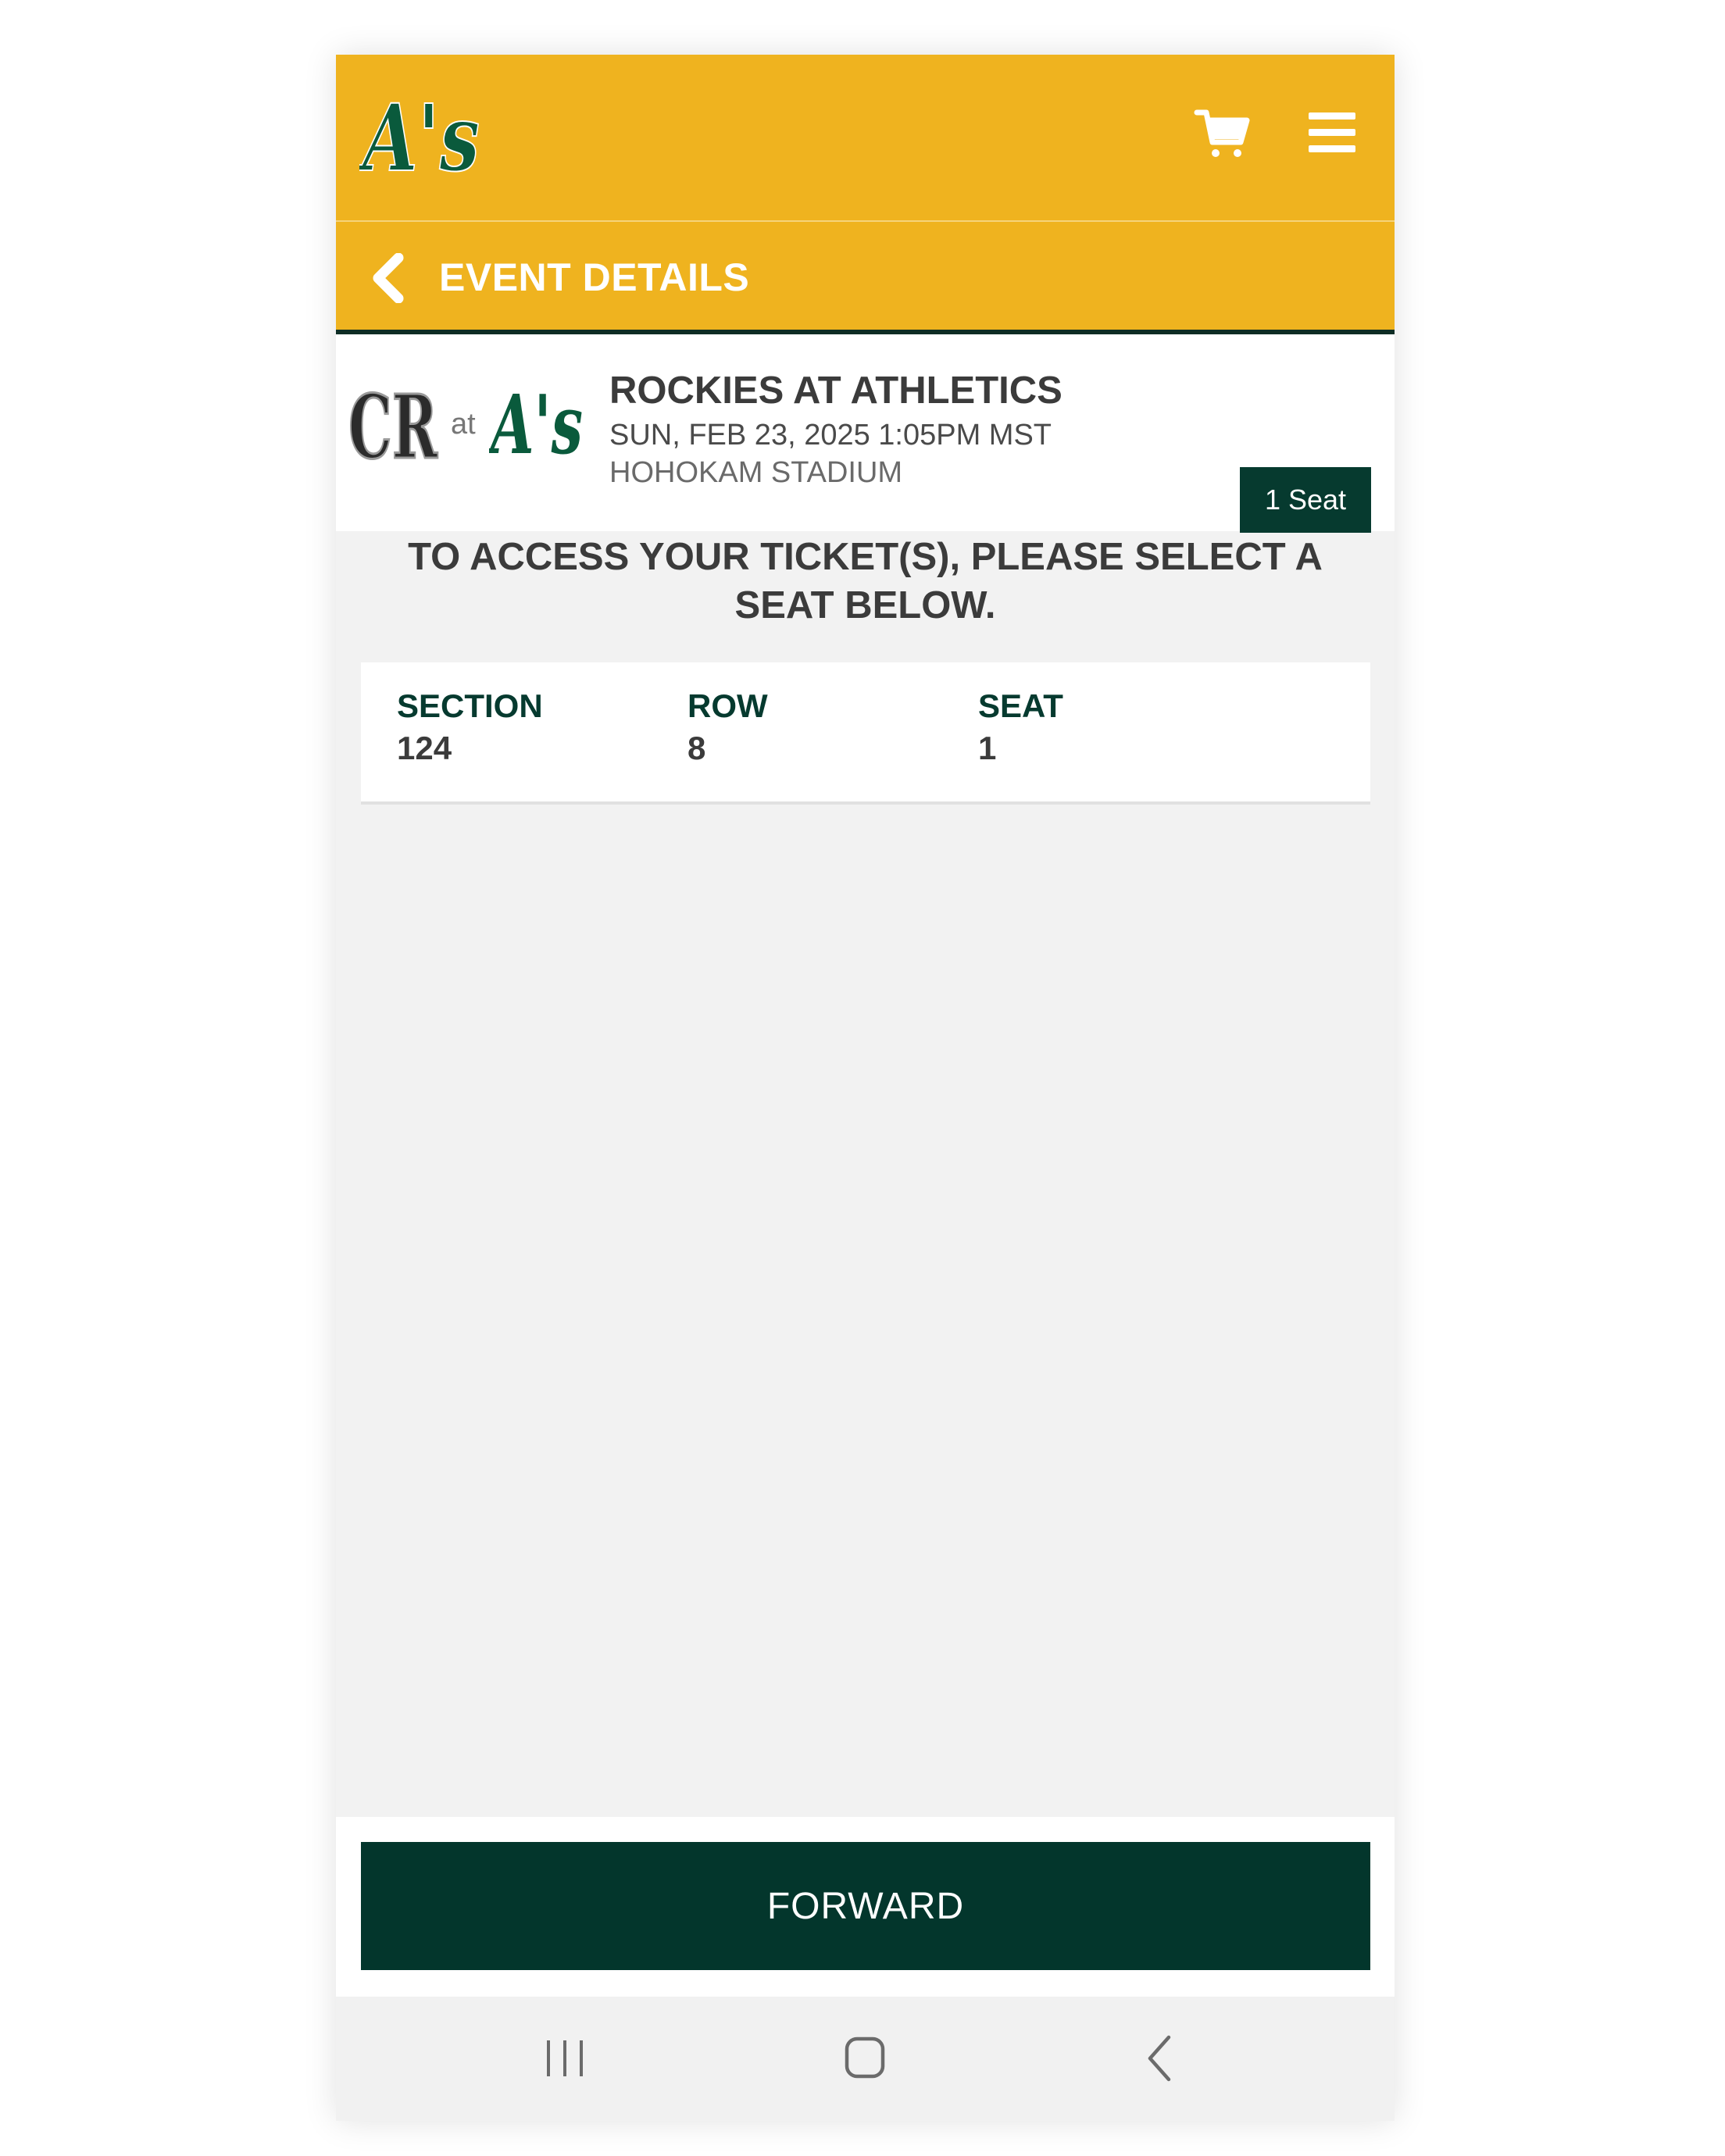 The width and height of the screenshot is (1725, 2156). What do you see at coordinates (565, 2058) in the screenshot?
I see `recent-apps-icon` at bounding box center [565, 2058].